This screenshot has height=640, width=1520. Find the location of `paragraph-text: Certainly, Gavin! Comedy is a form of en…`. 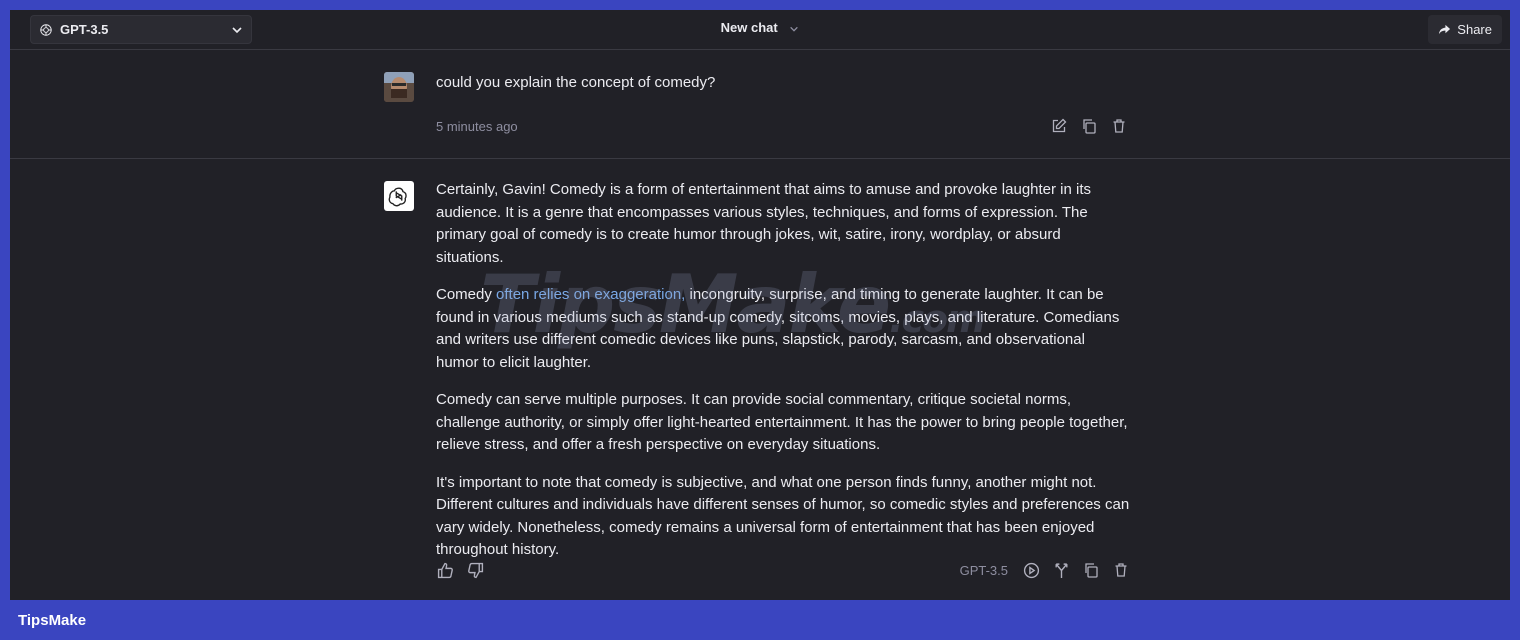

paragraph-text: Certainly, Gavin! Comedy is a form of en… is located at coordinates (764, 223).